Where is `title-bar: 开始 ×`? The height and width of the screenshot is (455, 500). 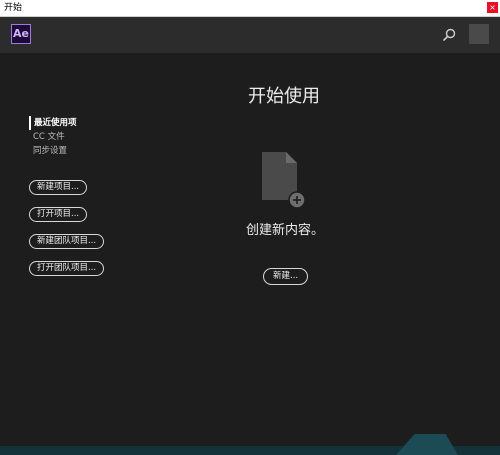 title-bar: 开始 × is located at coordinates (250, 8).